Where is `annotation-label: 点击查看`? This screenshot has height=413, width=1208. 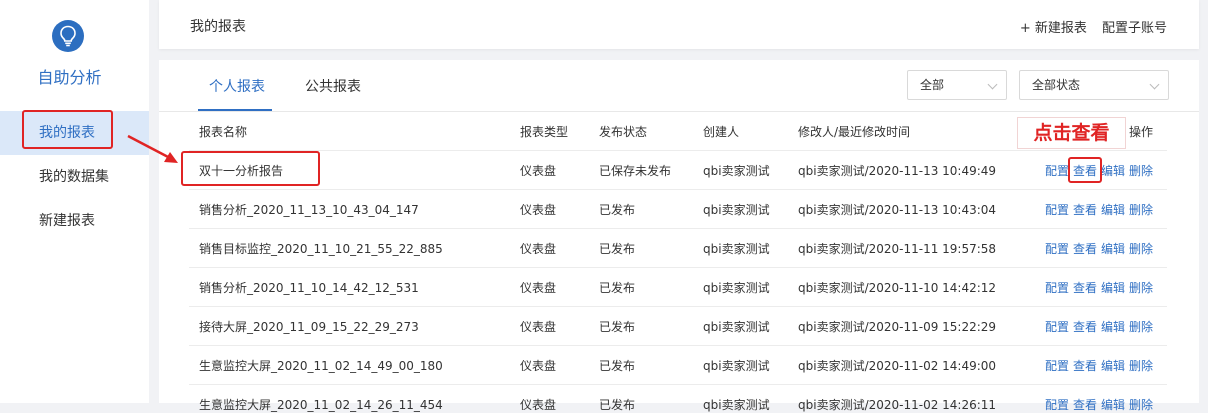
annotation-label: 点击查看 is located at coordinates (1071, 133).